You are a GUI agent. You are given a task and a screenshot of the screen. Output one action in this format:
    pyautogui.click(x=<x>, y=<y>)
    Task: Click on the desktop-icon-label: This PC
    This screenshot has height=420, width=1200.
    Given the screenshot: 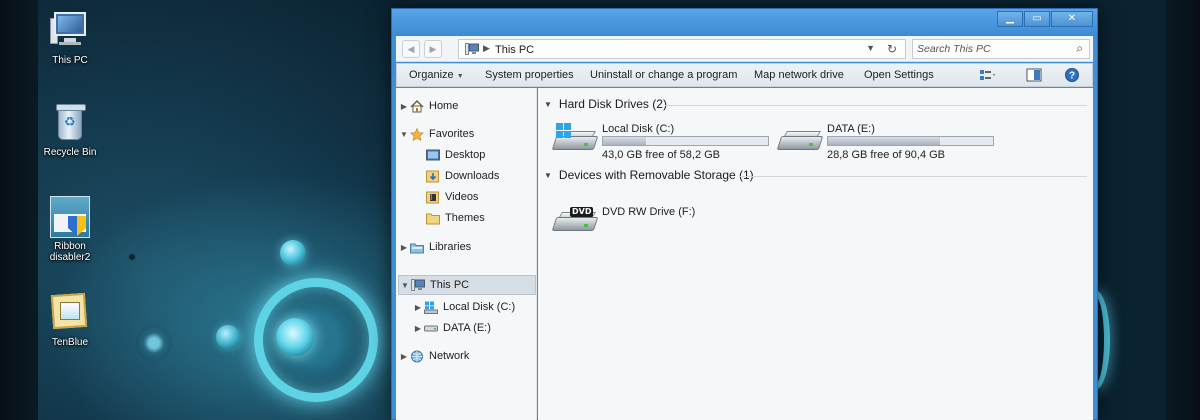 What is the action you would take?
    pyautogui.click(x=70, y=60)
    